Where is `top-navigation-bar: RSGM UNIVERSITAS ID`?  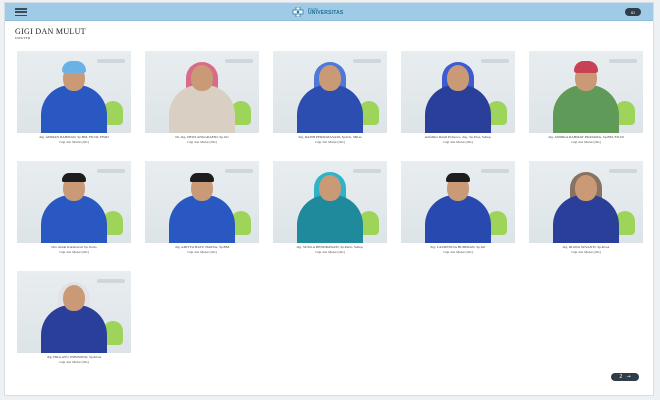 top-navigation-bar: RSGM UNIVERSITAS ID is located at coordinates (329, 12).